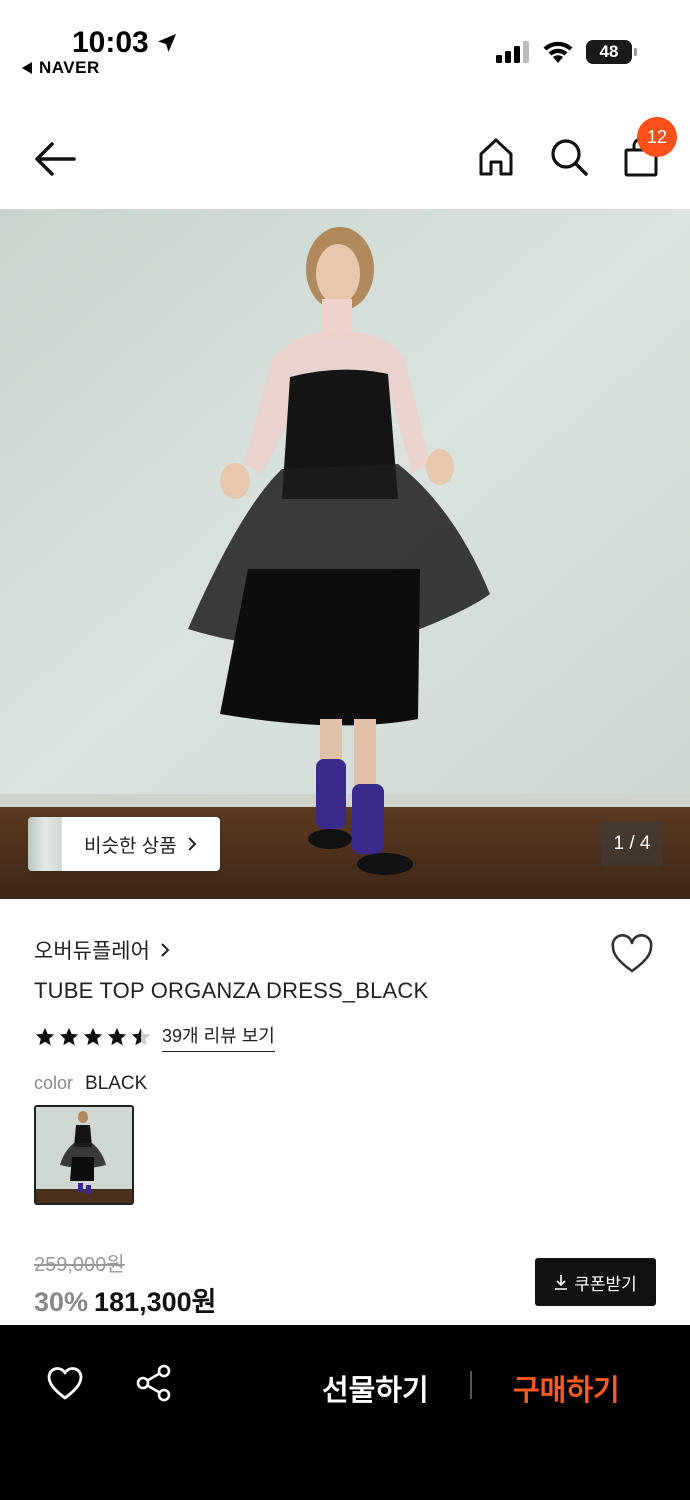  Describe the element at coordinates (154, 1037) in the screenshot. I see `rating-row: 39개 리뷰 보기` at that location.